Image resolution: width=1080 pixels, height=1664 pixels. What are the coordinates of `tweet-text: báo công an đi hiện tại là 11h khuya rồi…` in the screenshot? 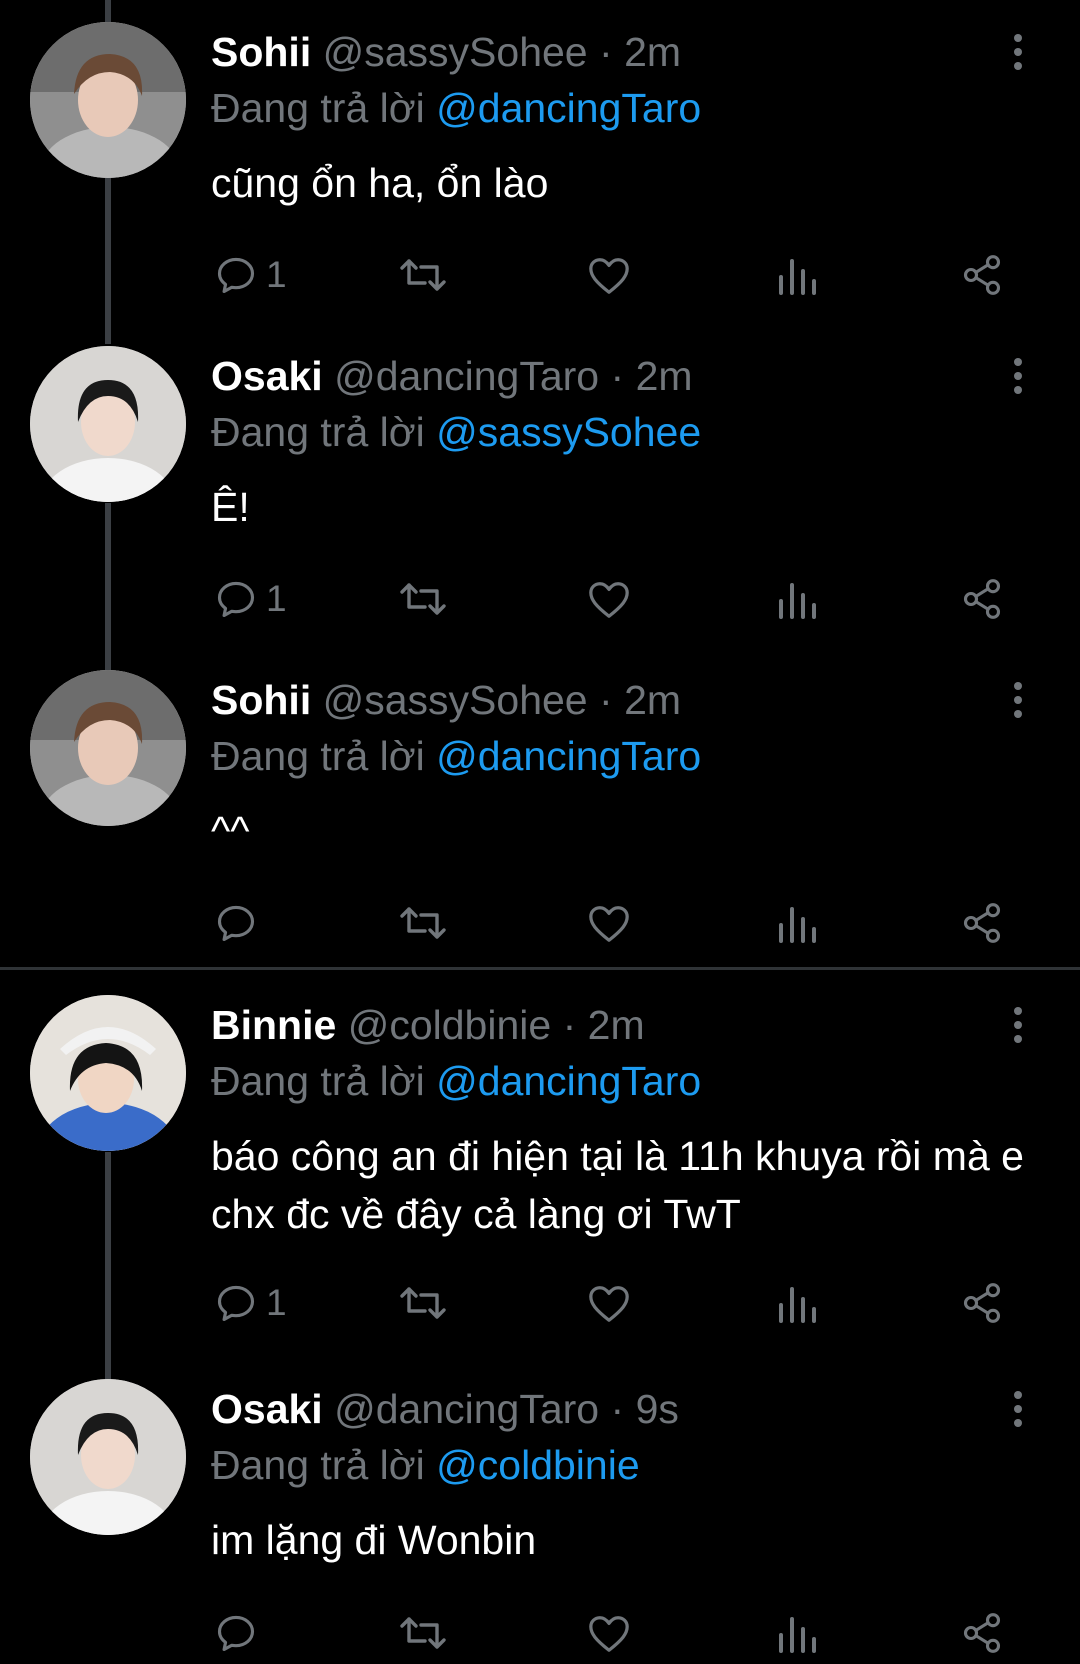 It's located at (617, 1185).